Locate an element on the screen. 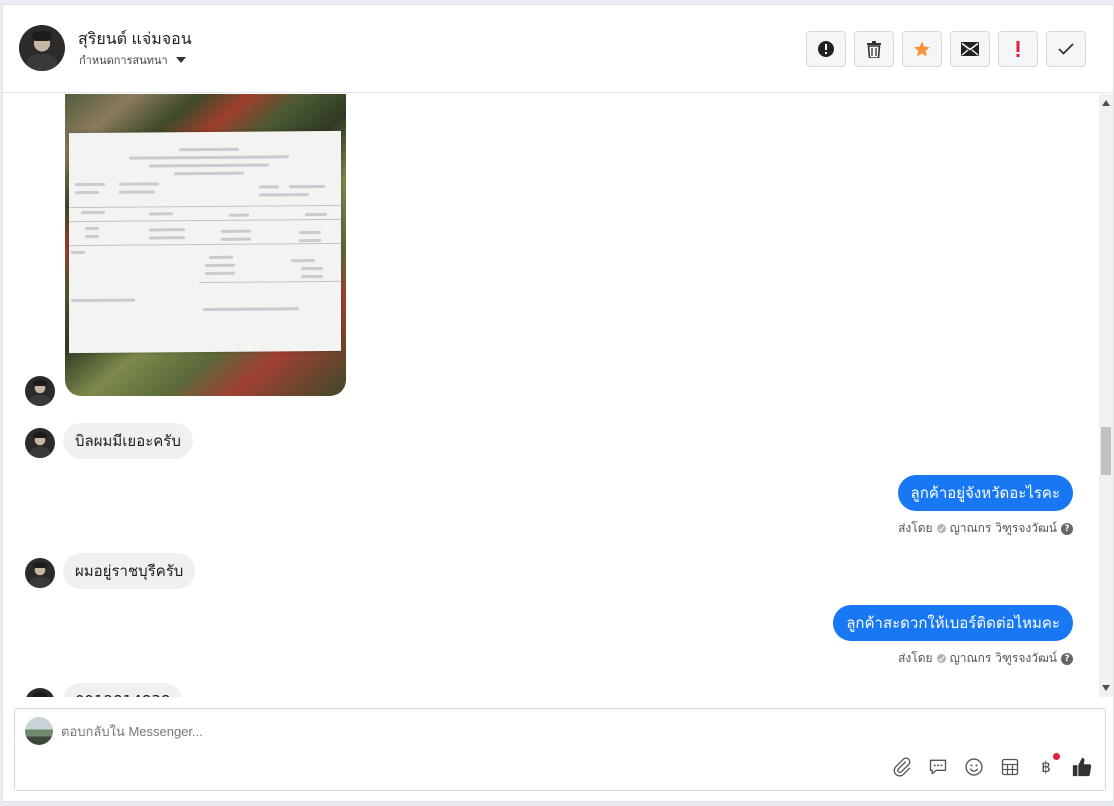 This screenshot has width=1114, height=806. table-button is located at coordinates (1010, 767).